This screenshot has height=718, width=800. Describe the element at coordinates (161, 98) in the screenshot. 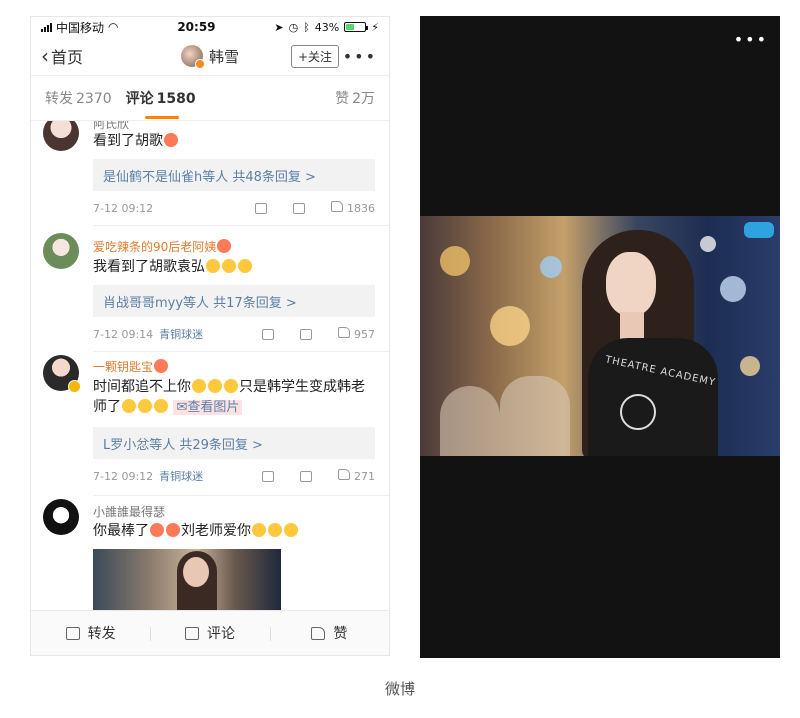

I see `tab-comments: 评论 1580` at that location.